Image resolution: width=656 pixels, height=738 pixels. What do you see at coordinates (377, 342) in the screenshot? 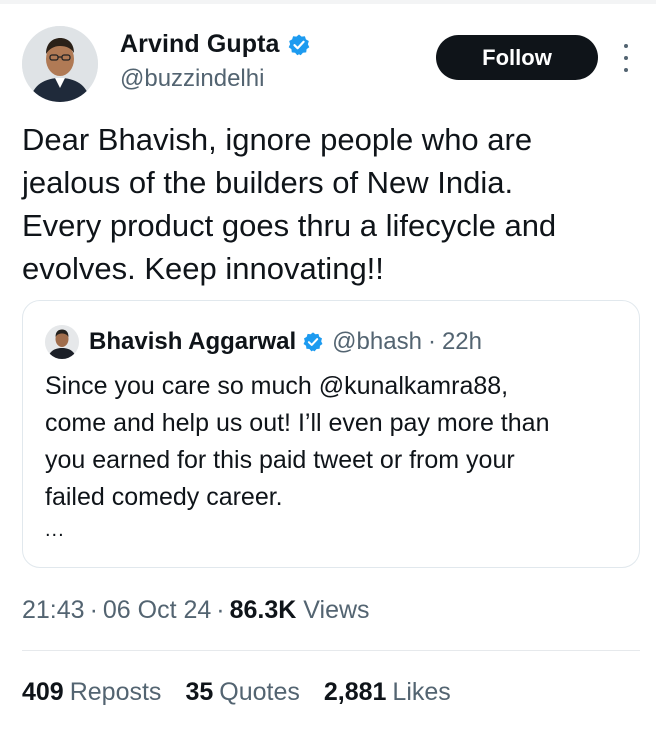
I see `quoted-author-handle: @bhash` at bounding box center [377, 342].